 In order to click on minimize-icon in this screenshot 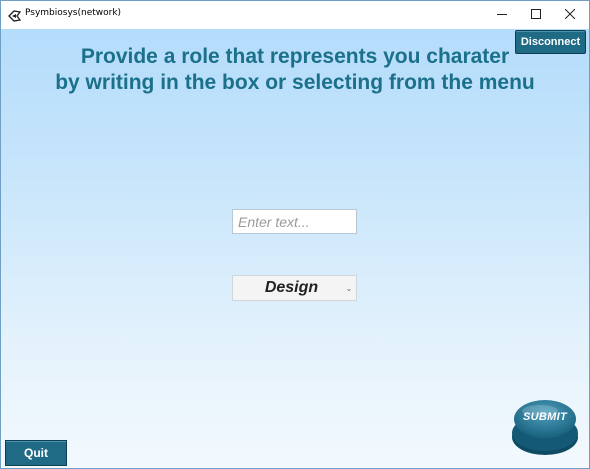, I will do `click(502, 15)`.